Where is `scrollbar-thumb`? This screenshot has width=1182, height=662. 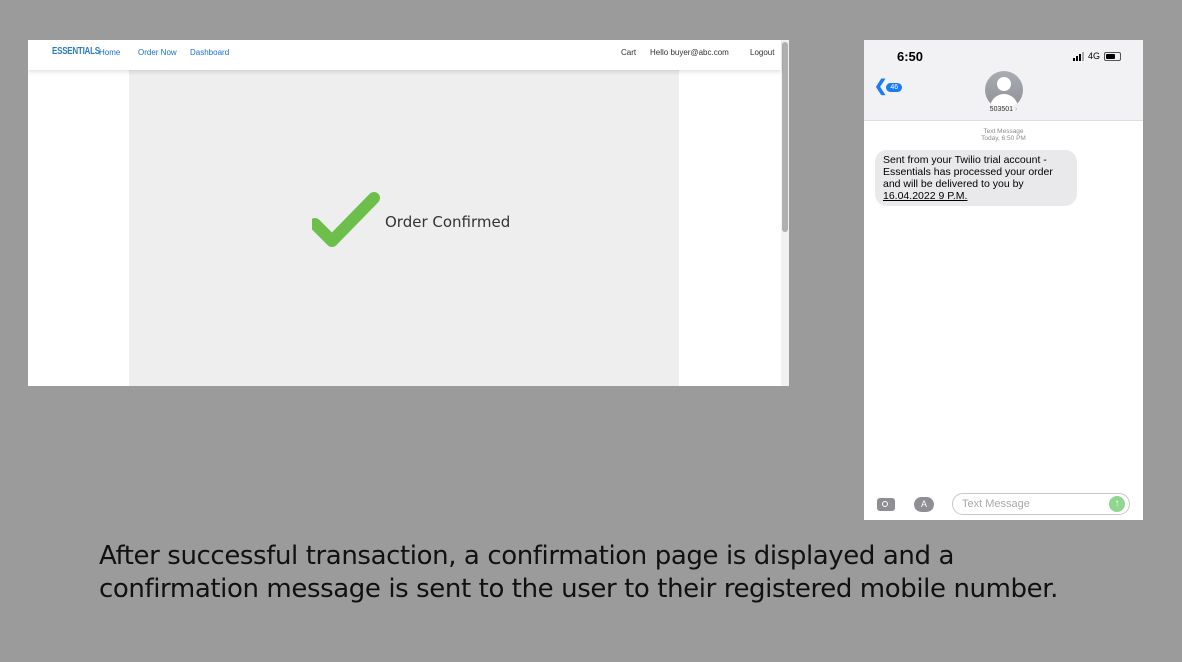
scrollbar-thumb is located at coordinates (785, 137).